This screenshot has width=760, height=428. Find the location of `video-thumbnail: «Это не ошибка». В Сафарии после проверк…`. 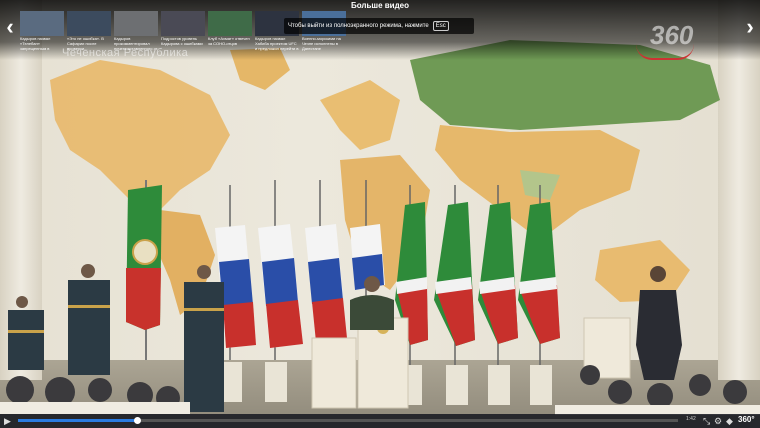

video-thumbnail: «Это не ошибка». В Сафарии после проверк… is located at coordinates (89, 31).